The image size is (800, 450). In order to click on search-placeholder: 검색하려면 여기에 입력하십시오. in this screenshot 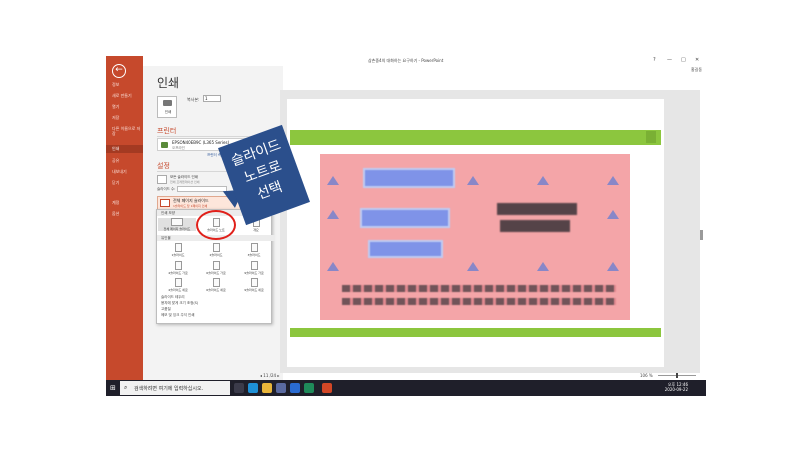, I will do `click(169, 389)`.